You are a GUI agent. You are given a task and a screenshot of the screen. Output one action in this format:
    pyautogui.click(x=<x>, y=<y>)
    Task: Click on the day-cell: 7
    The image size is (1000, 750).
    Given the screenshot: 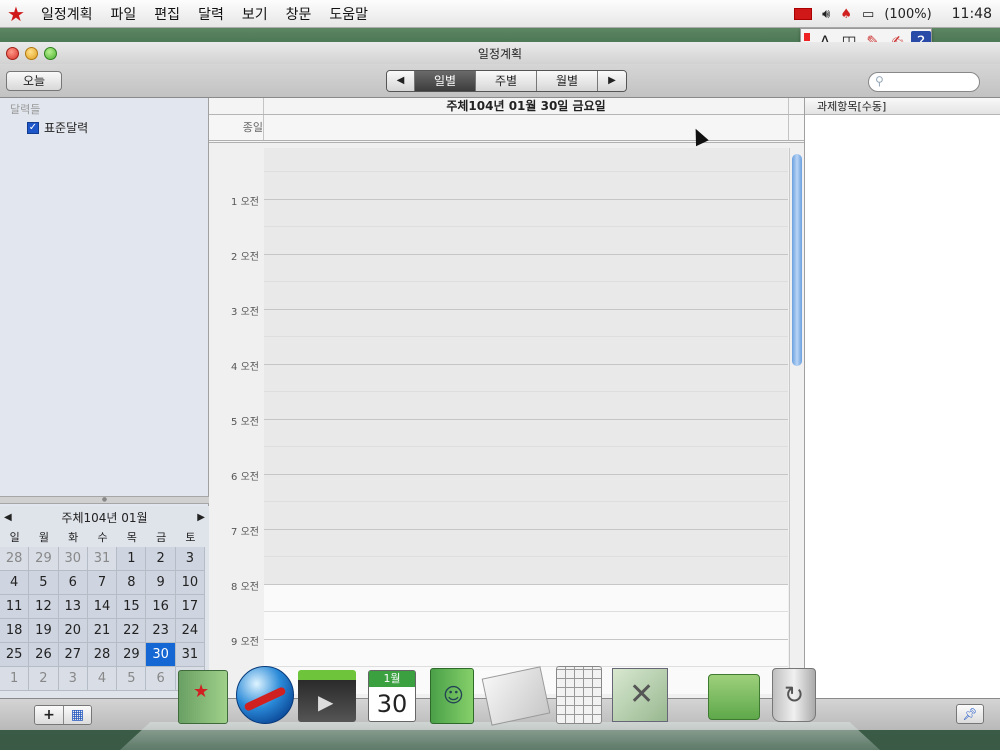 What is the action you would take?
    pyautogui.click(x=102, y=583)
    